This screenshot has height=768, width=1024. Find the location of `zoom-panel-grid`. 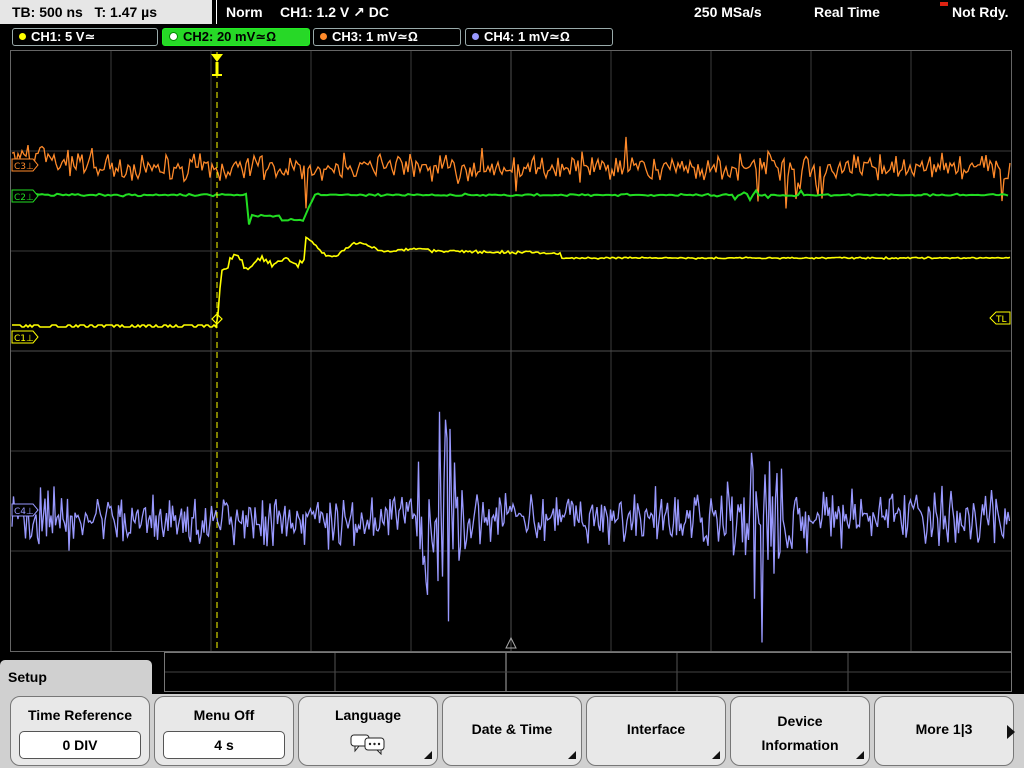

zoom-panel-grid is located at coordinates (588, 672).